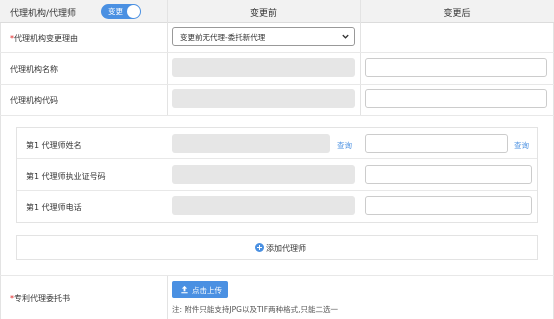  I want to click on agent-phone-label: 第1 代理师电话, so click(54, 207).